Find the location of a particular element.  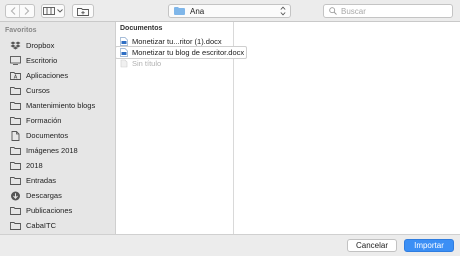

sidebar-item-publicaciones: Publicaciones is located at coordinates (57, 210).